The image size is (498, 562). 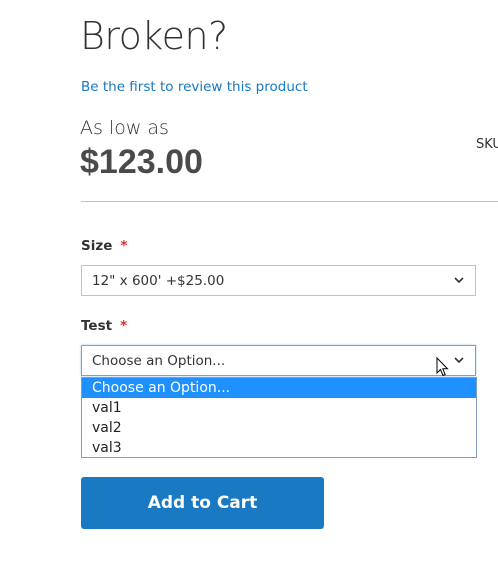 What do you see at coordinates (279, 448) in the screenshot?
I see `dropdown-option: val3` at bounding box center [279, 448].